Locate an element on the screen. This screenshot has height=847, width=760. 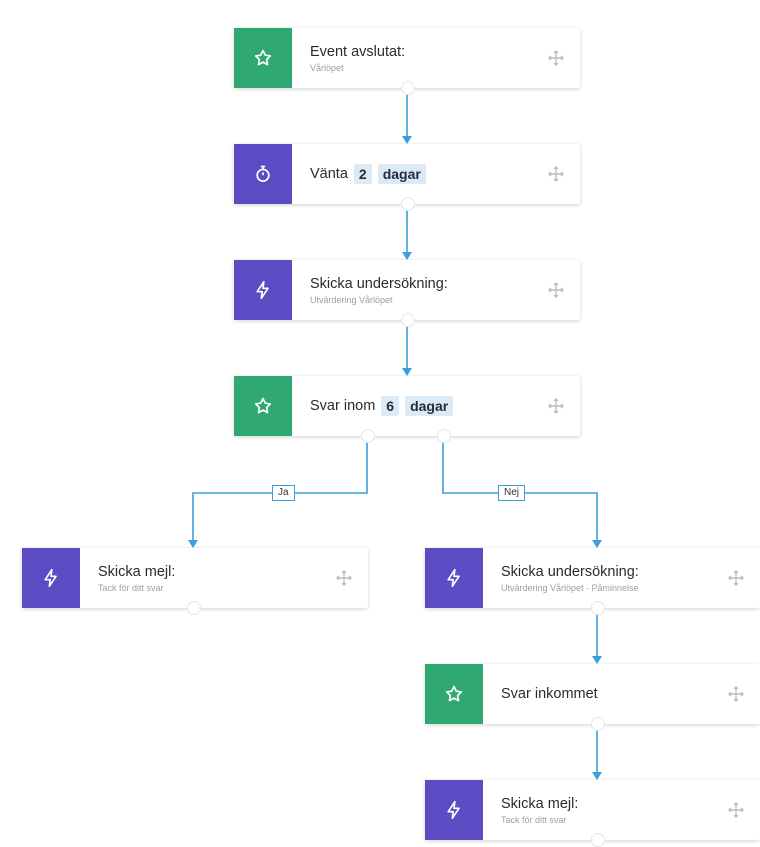
node-vanta: Vänta 2 dagar is located at coordinates (407, 177).